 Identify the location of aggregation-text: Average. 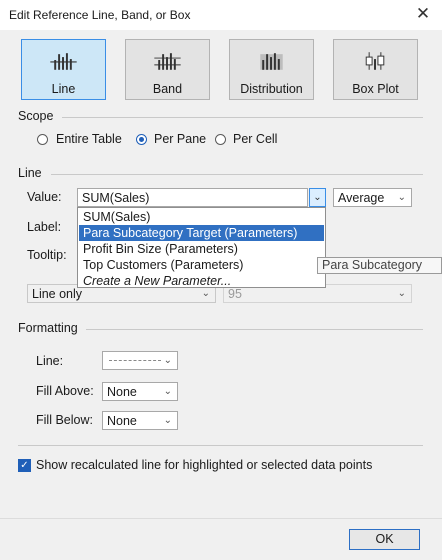
(361, 198).